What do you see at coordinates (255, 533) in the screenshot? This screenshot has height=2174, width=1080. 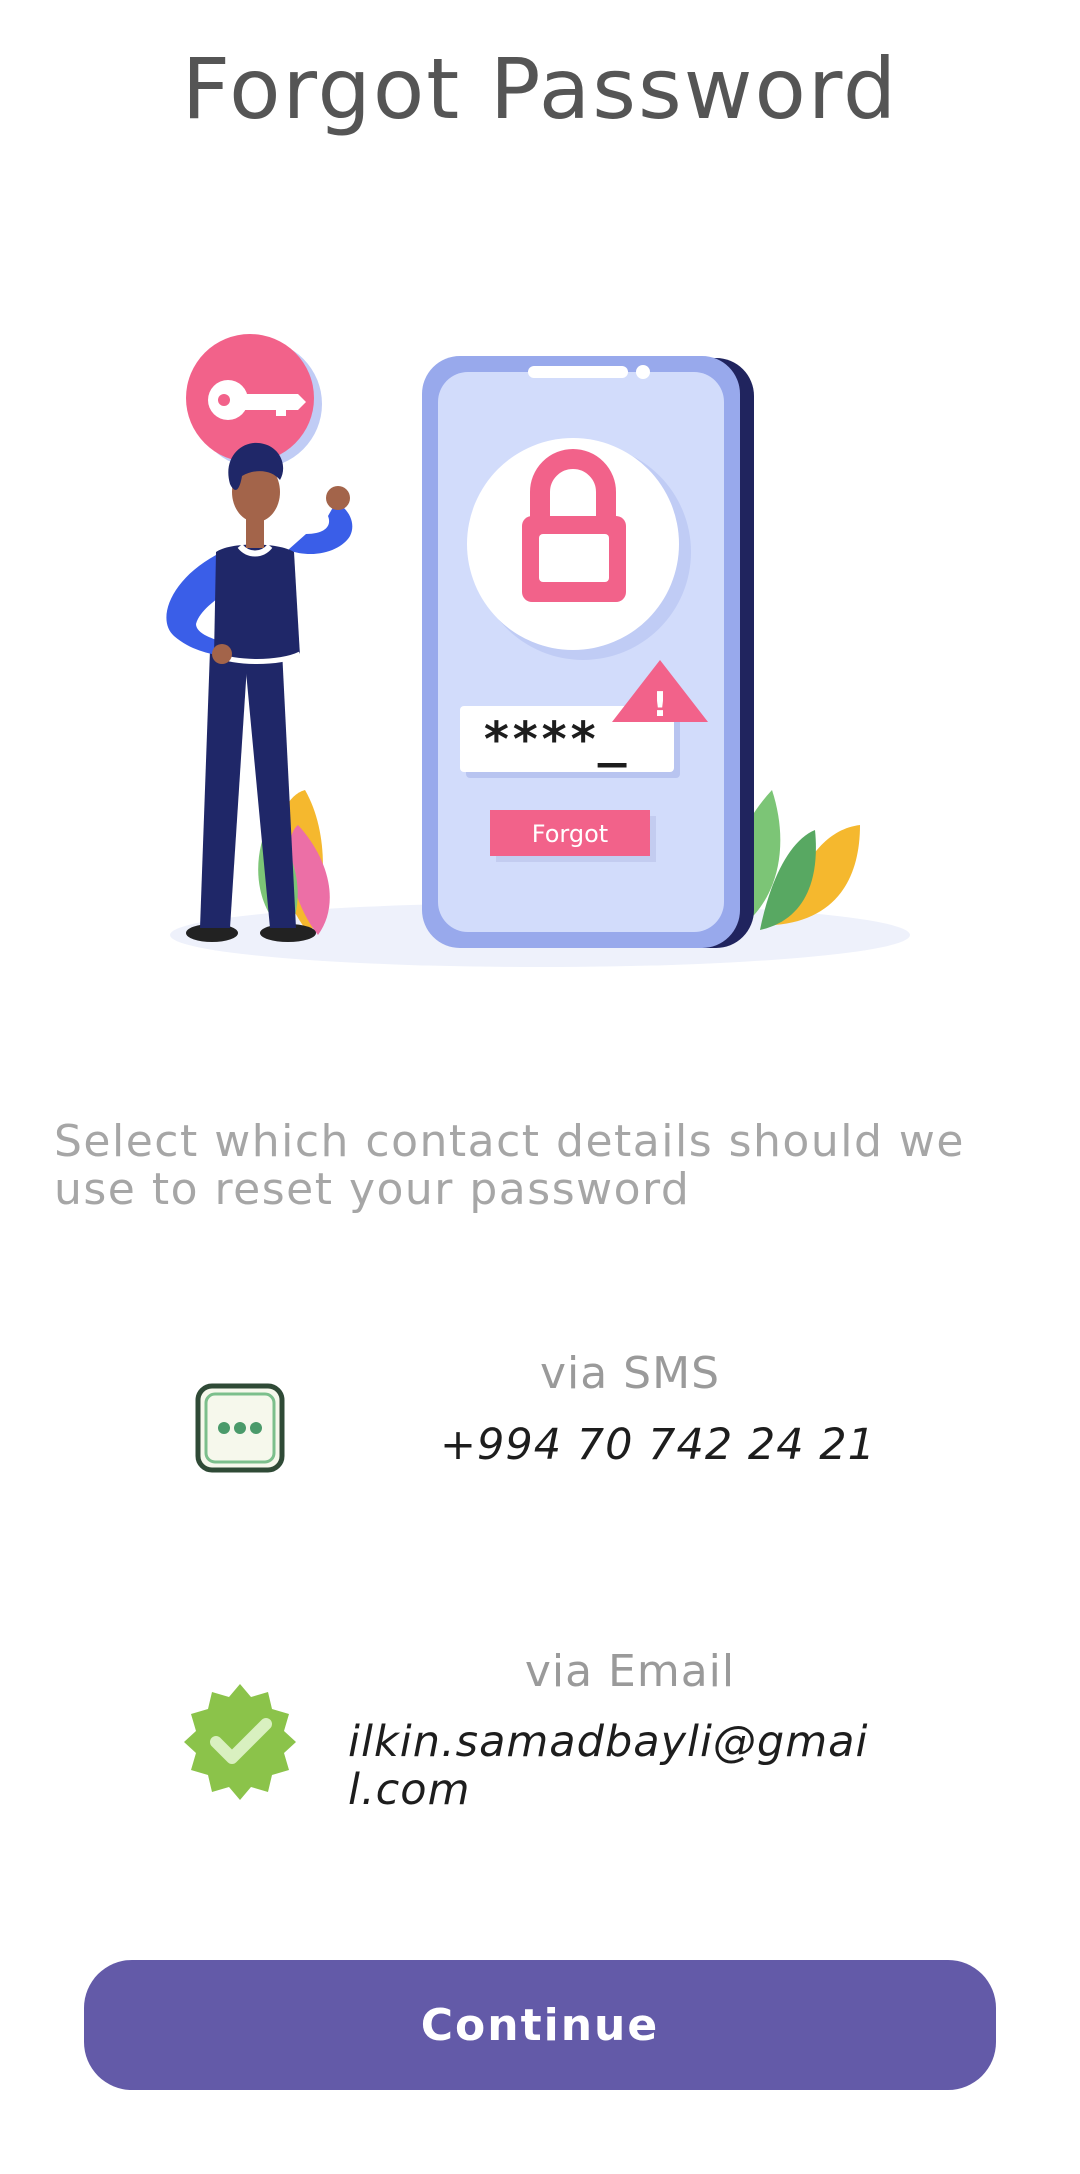 I see `person-neck` at bounding box center [255, 533].